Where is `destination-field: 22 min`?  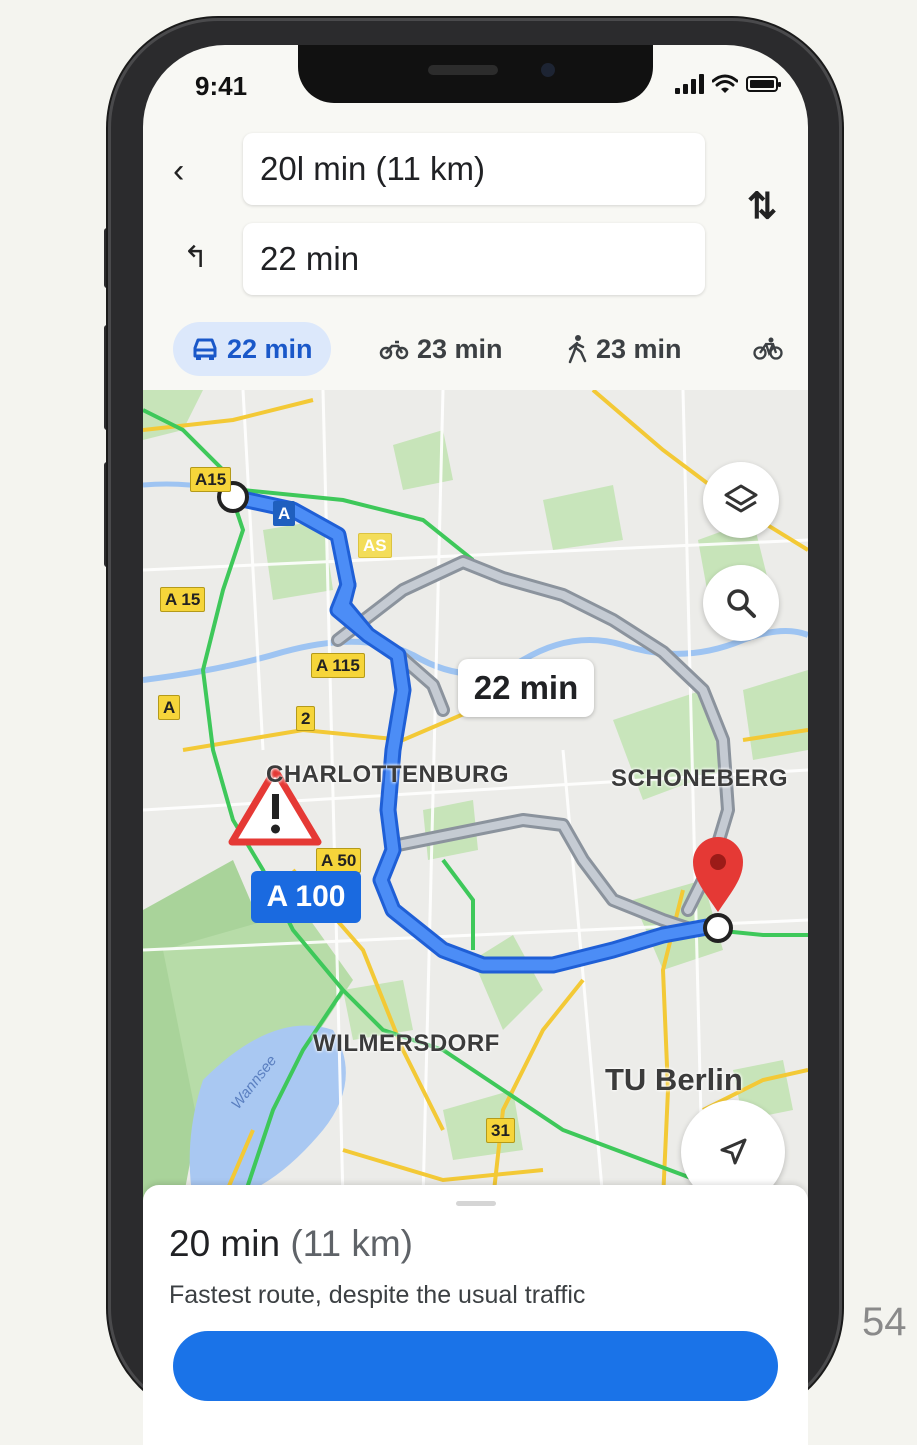
destination-field: 22 min is located at coordinates (474, 259).